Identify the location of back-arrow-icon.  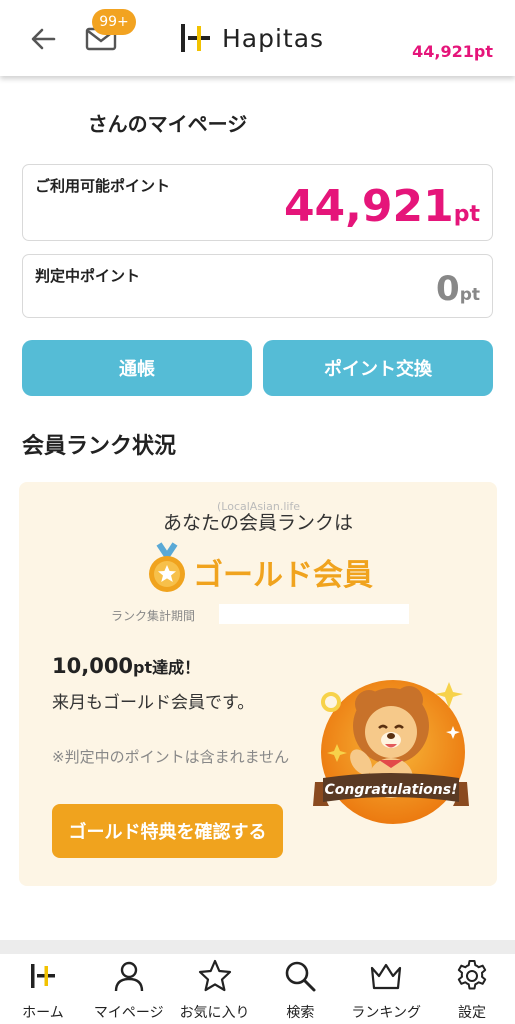
(43, 39).